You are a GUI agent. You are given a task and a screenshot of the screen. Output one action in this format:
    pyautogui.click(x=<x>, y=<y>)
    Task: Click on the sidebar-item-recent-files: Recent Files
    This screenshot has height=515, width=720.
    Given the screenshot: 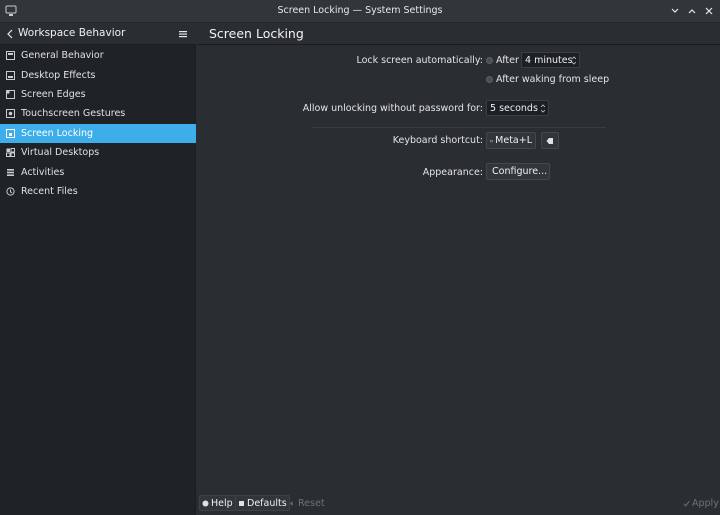 What is the action you would take?
    pyautogui.click(x=98, y=191)
    